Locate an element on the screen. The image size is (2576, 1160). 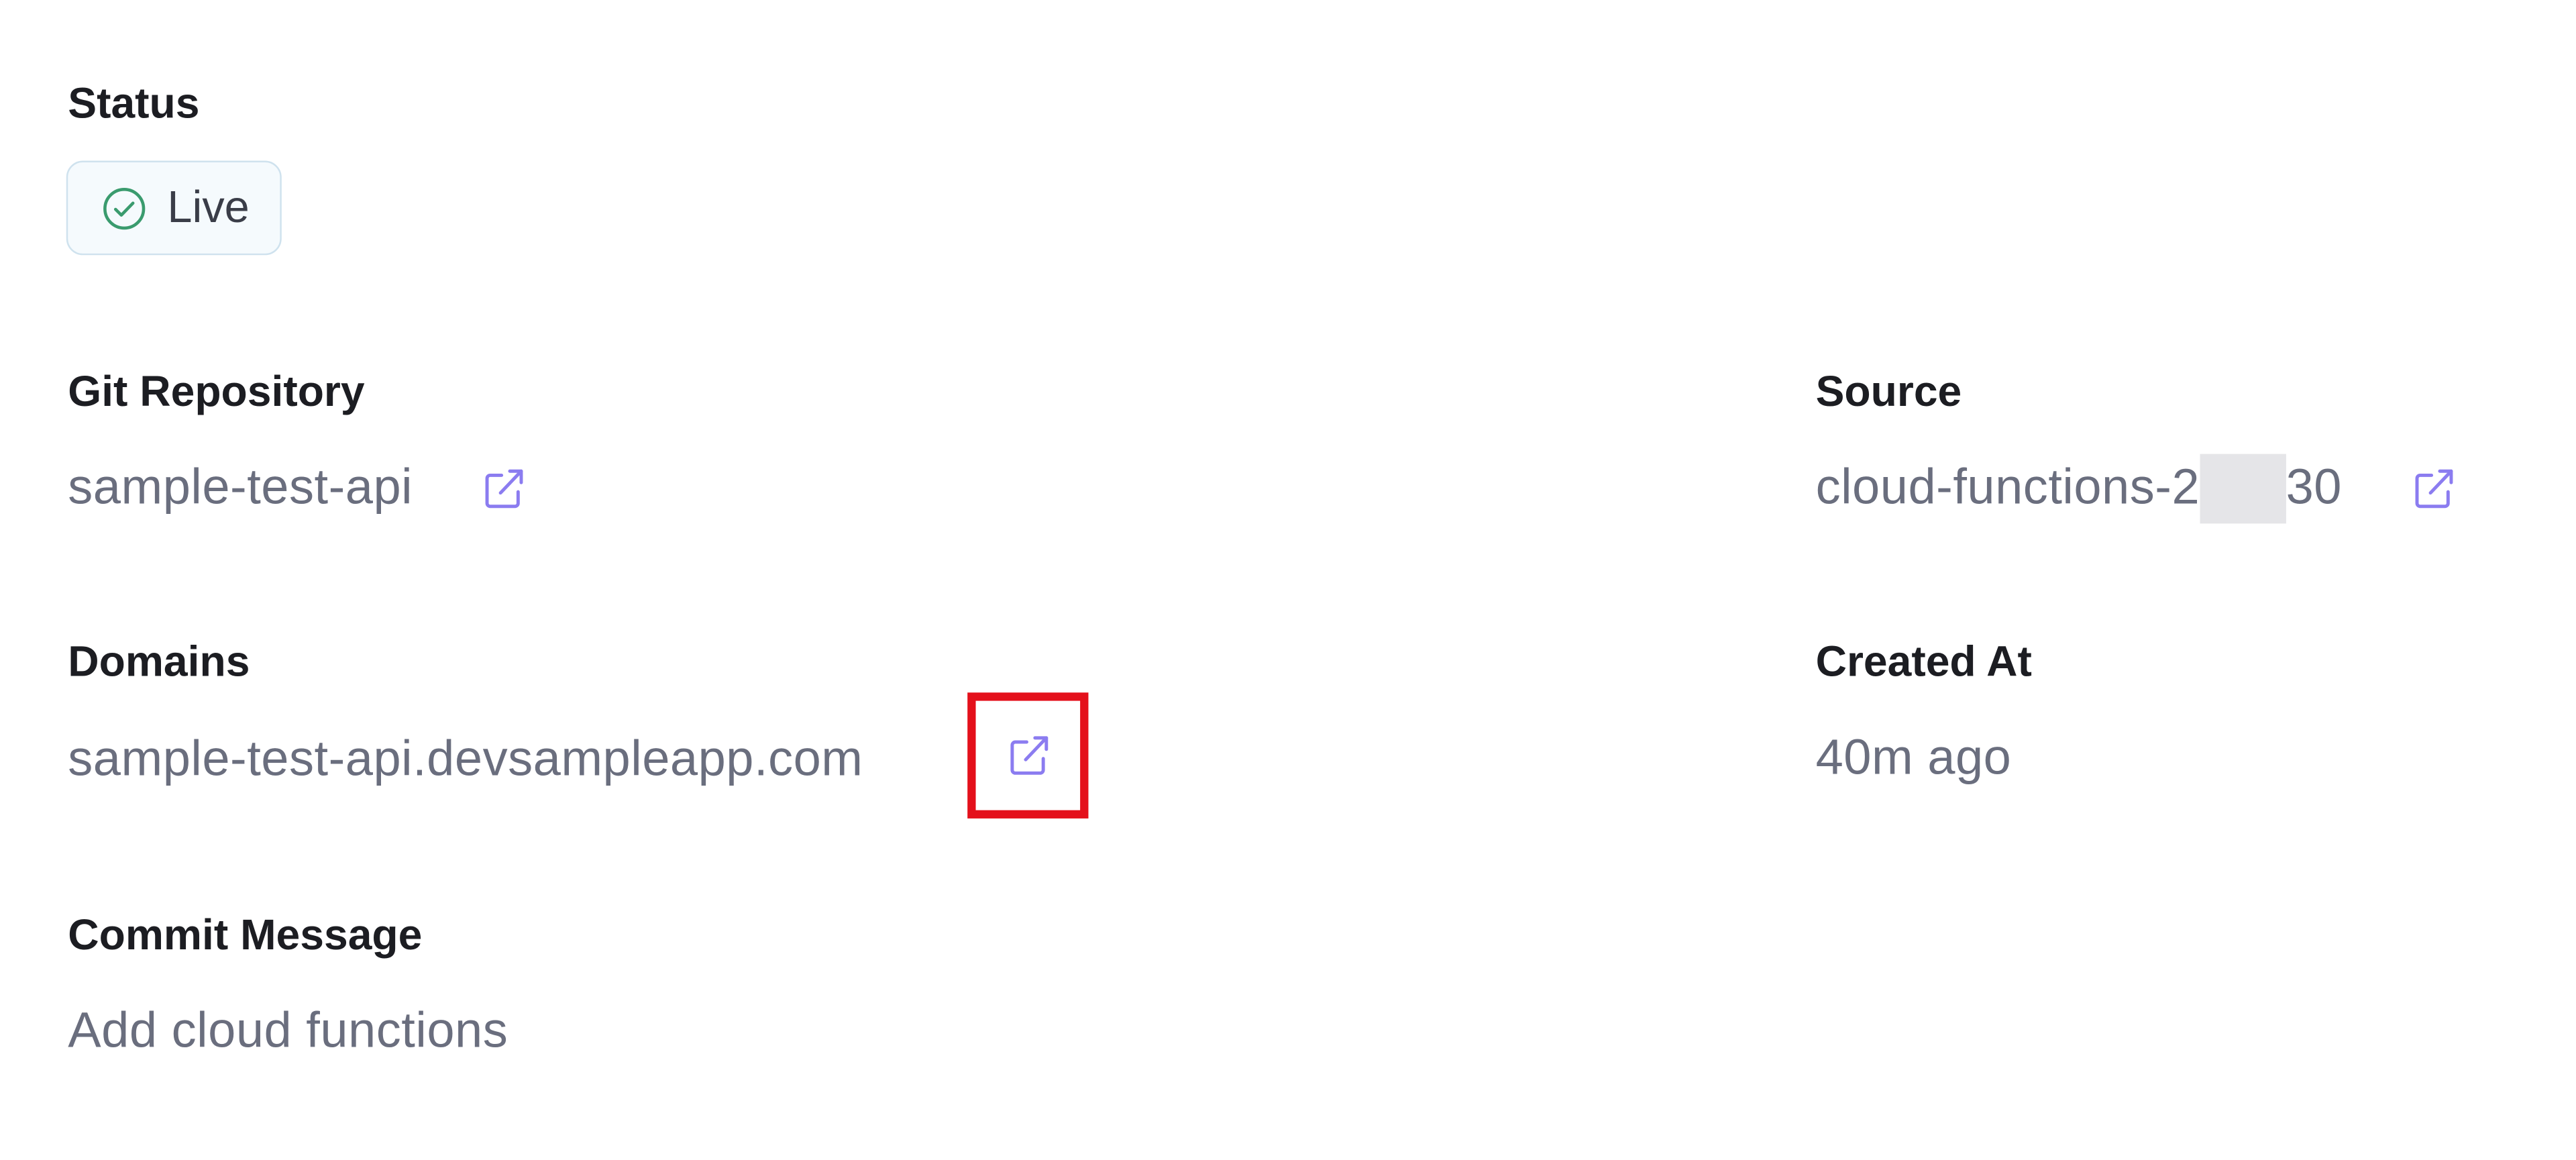
commit-message-label: Commit Message is located at coordinates (245, 935).